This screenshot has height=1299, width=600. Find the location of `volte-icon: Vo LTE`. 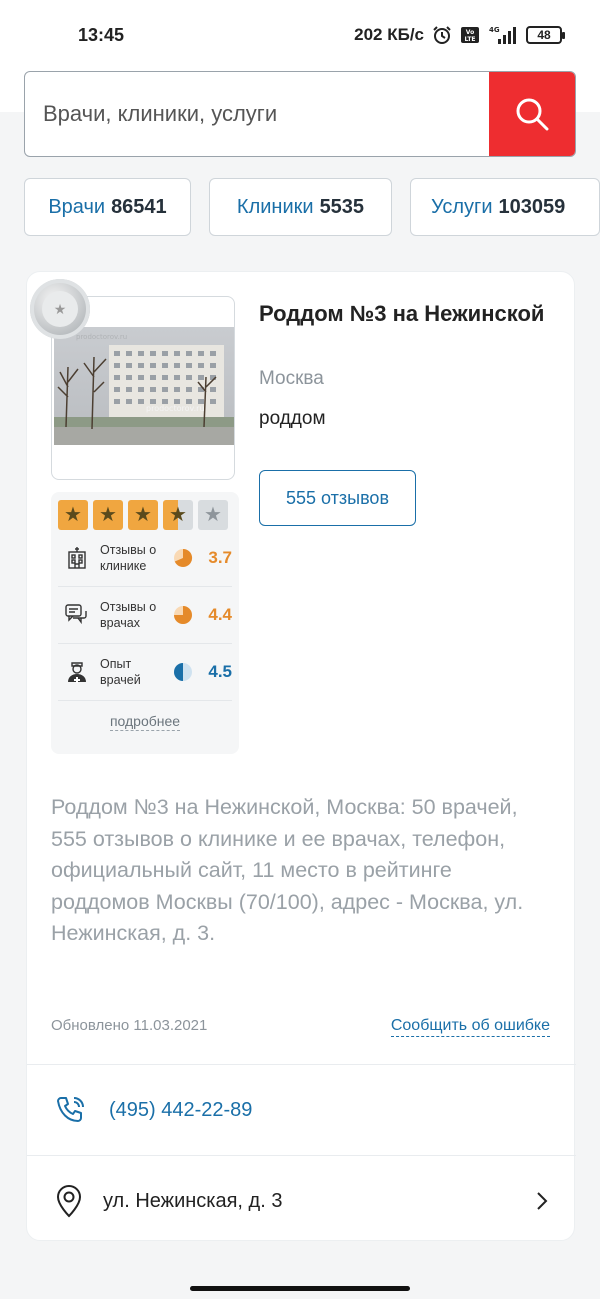

volte-icon: Vo LTE is located at coordinates (470, 35).